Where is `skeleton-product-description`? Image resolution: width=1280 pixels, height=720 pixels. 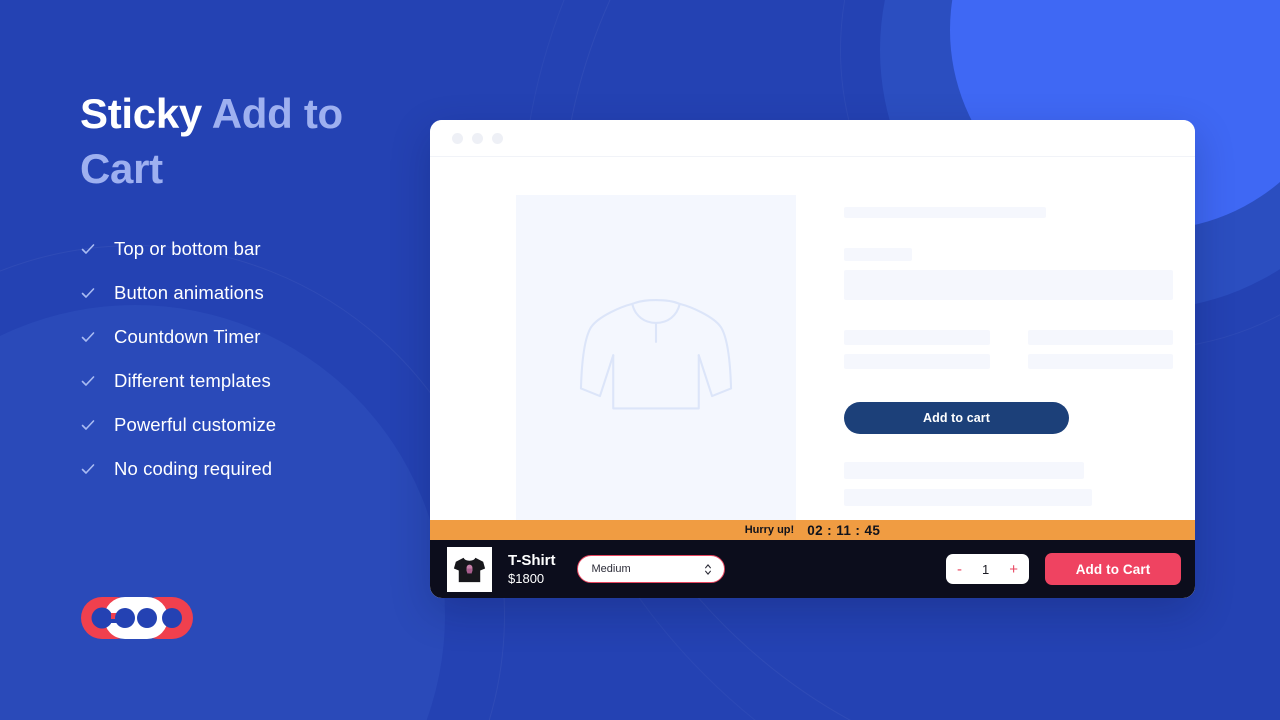 skeleton-product-description is located at coordinates (1008, 285).